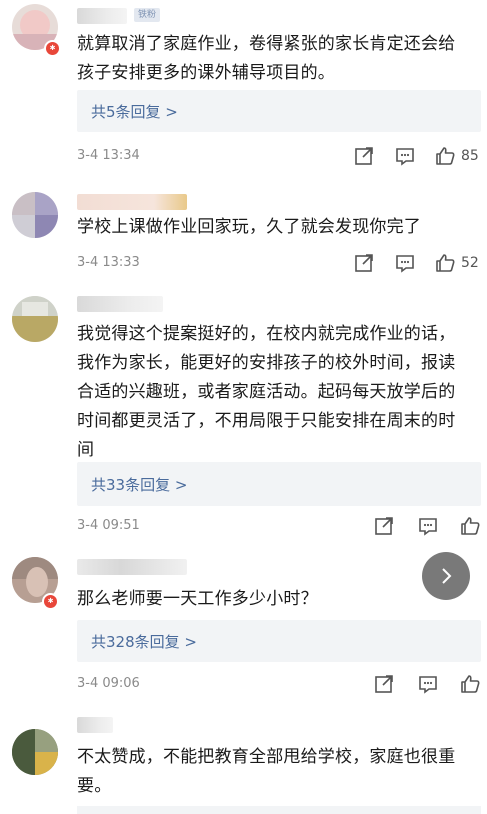 The width and height of the screenshot is (487, 814). Describe the element at coordinates (279, 111) in the screenshot. I see `view-replies-button: 共5条回复 >` at that location.